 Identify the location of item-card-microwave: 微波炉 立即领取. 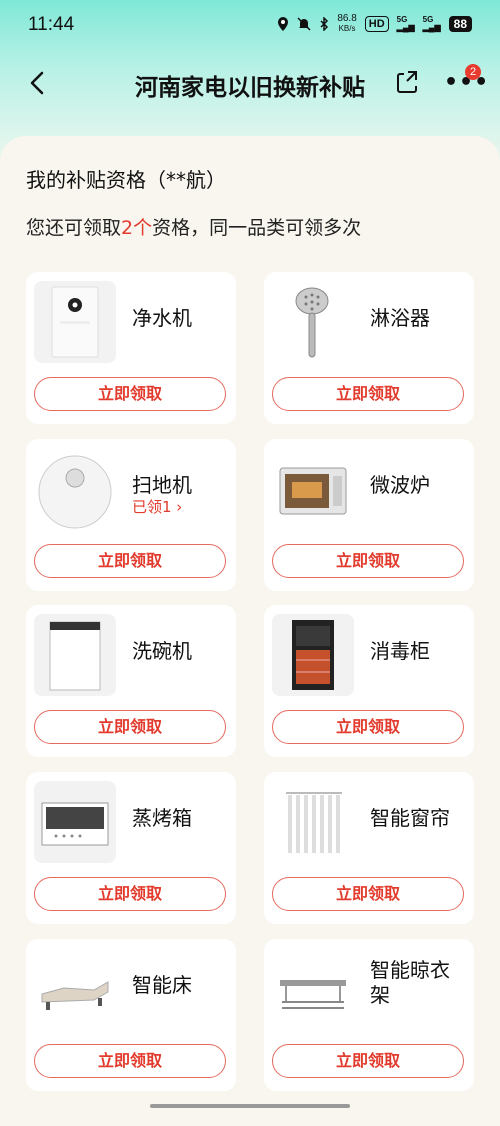
(369, 515).